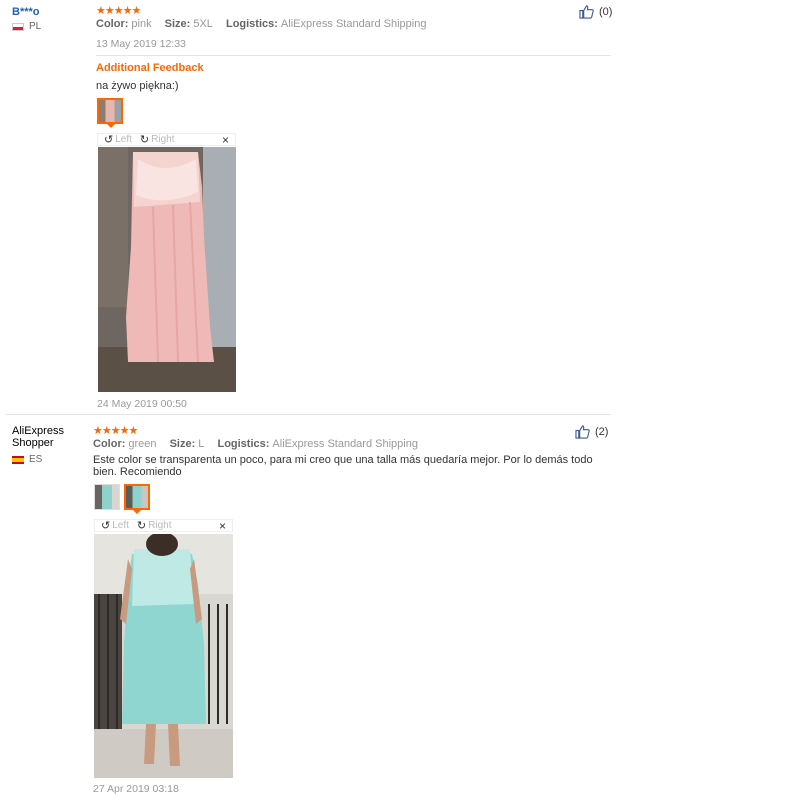  What do you see at coordinates (308, 414) in the screenshot?
I see `review-divider` at bounding box center [308, 414].